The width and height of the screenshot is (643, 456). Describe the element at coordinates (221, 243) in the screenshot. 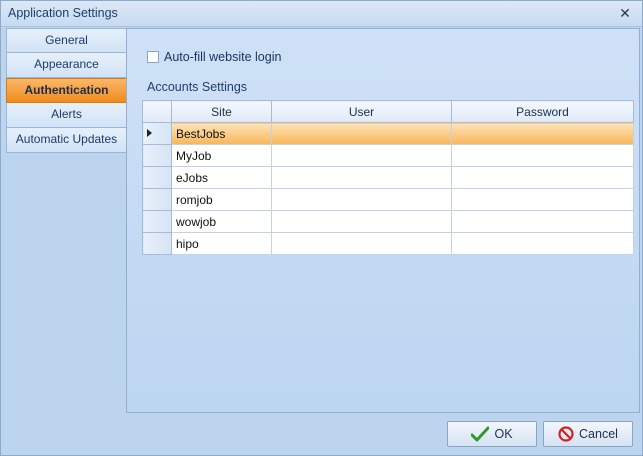

I see `site-cell: hipo` at that location.